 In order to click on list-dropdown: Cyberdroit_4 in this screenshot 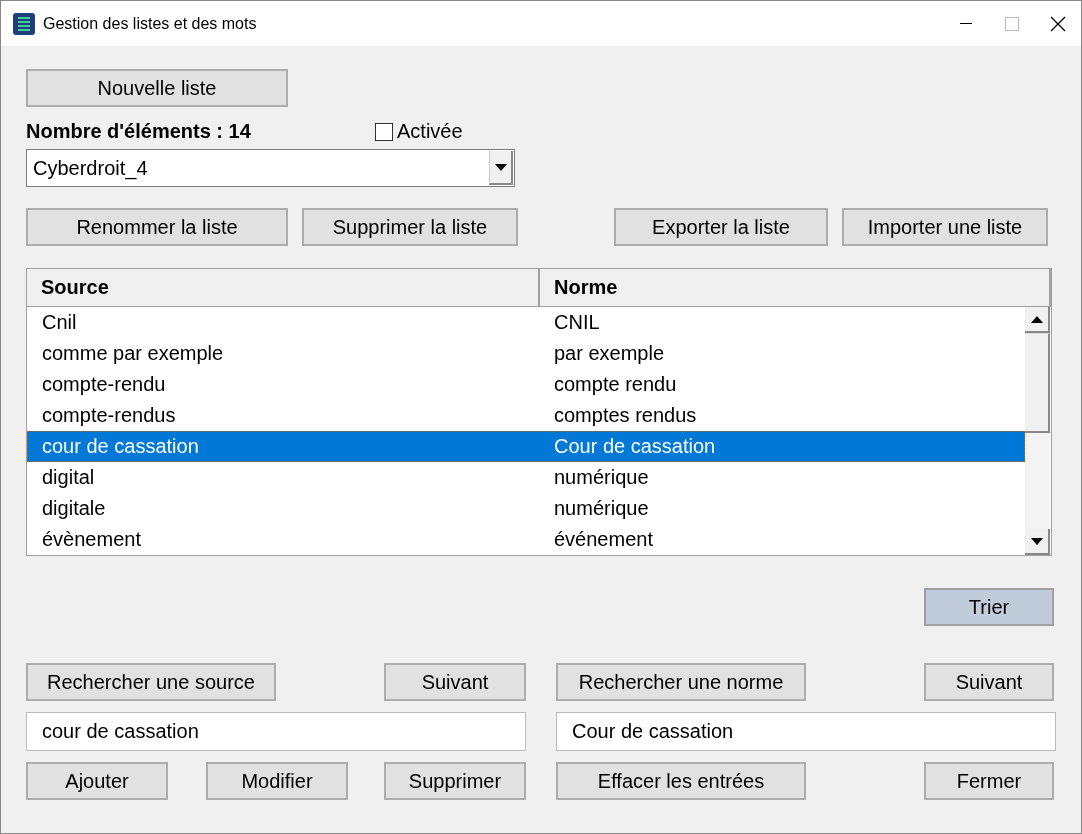, I will do `click(270, 168)`.